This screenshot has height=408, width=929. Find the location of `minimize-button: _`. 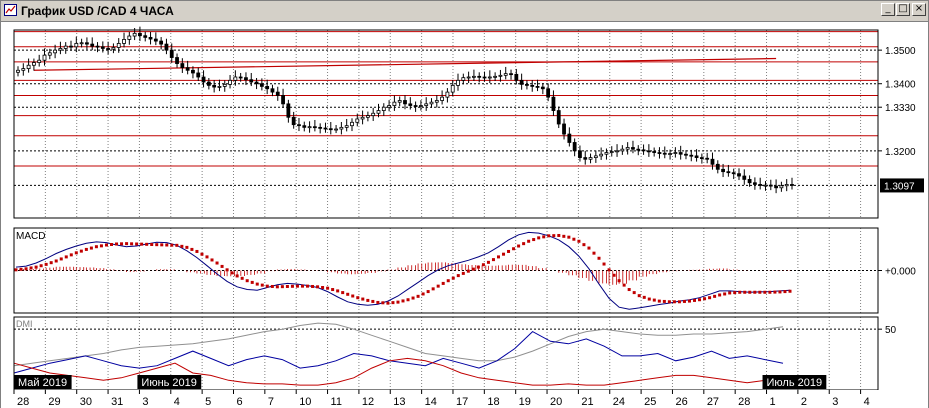

minimize-button: _ is located at coordinates (888, 9).